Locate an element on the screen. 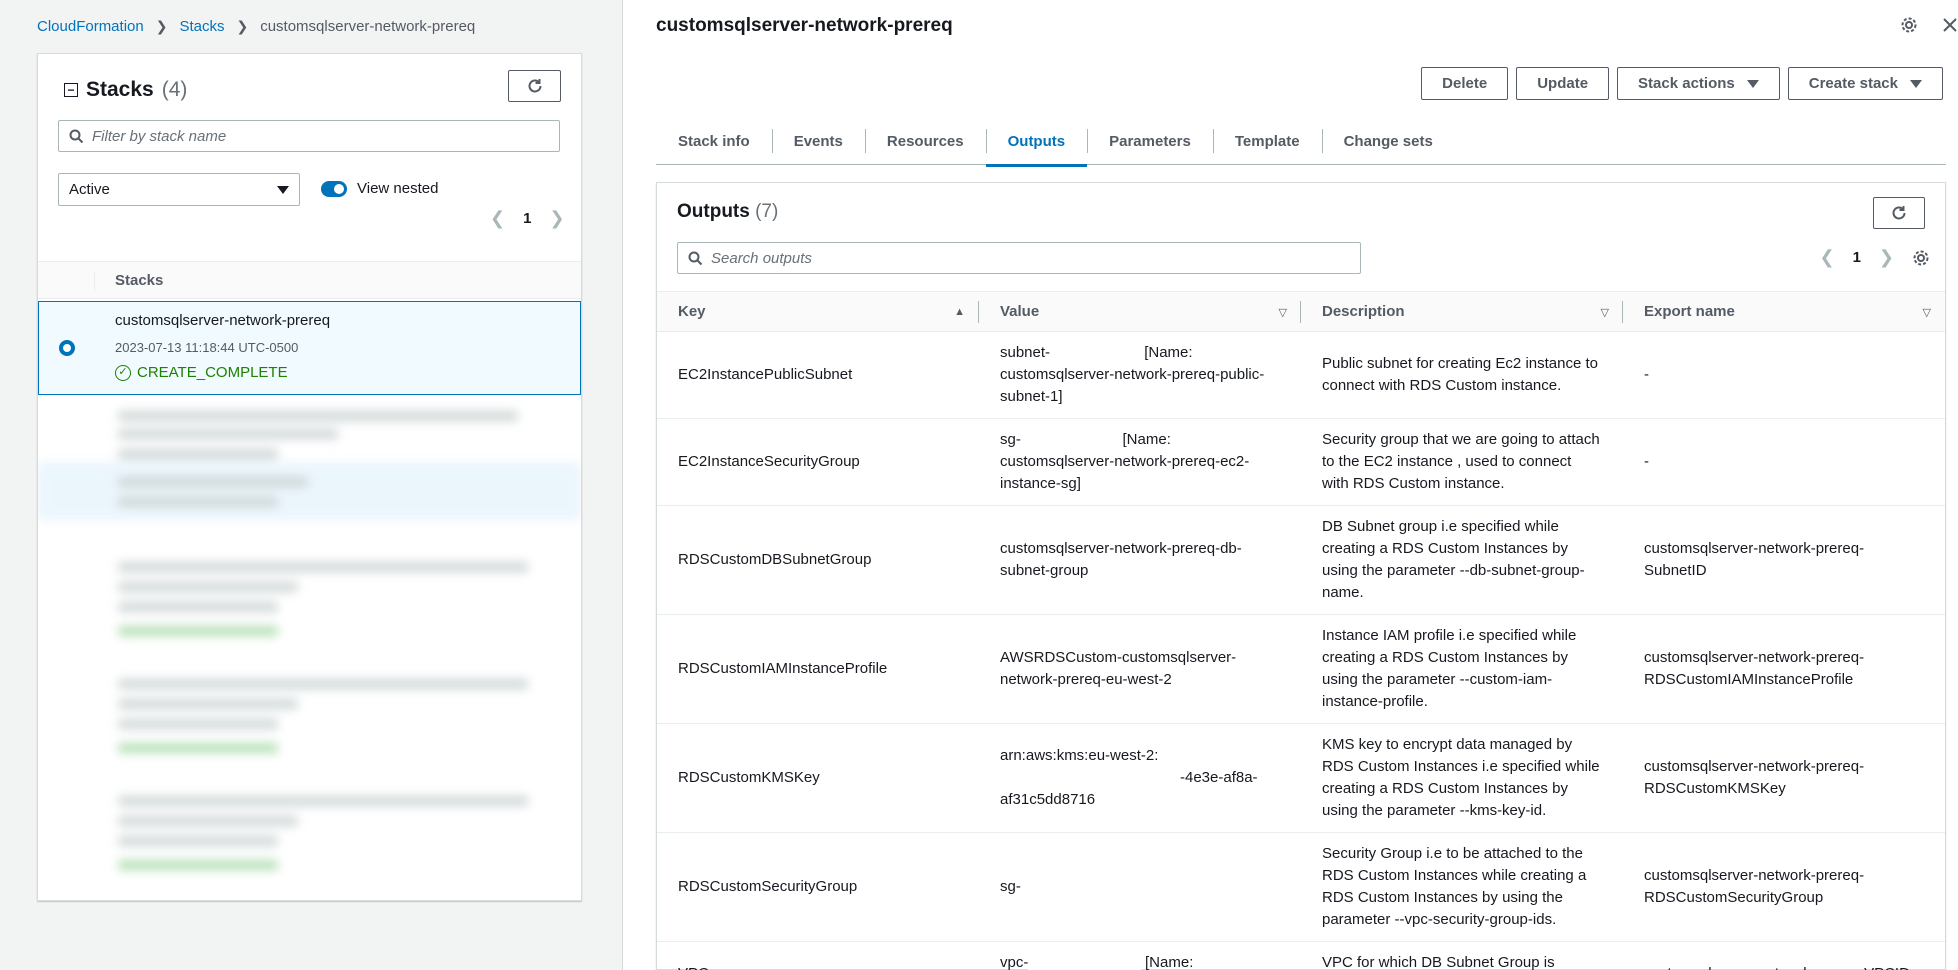 Image resolution: width=1958 pixels, height=970 pixels. stacks-page-number: 1 is located at coordinates (527, 218).